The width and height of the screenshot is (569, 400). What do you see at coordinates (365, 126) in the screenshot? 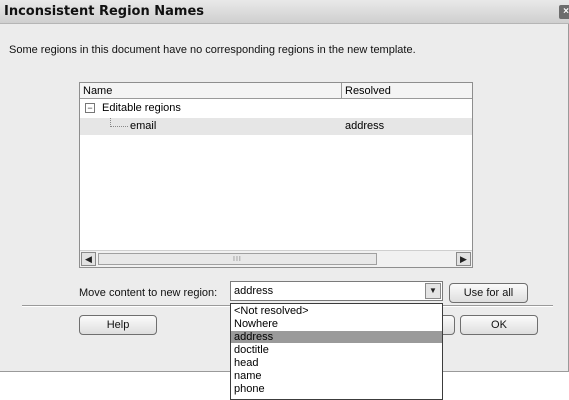
I see `row-resolved: address` at bounding box center [365, 126].